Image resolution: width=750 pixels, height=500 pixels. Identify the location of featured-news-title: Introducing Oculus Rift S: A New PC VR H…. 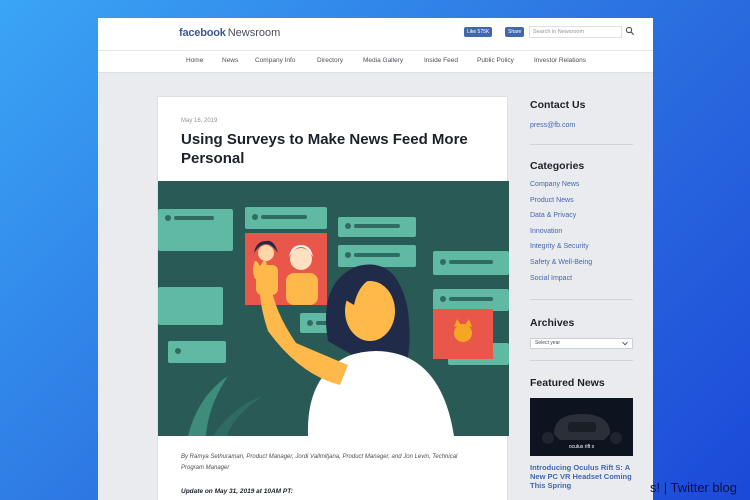
(581, 476).